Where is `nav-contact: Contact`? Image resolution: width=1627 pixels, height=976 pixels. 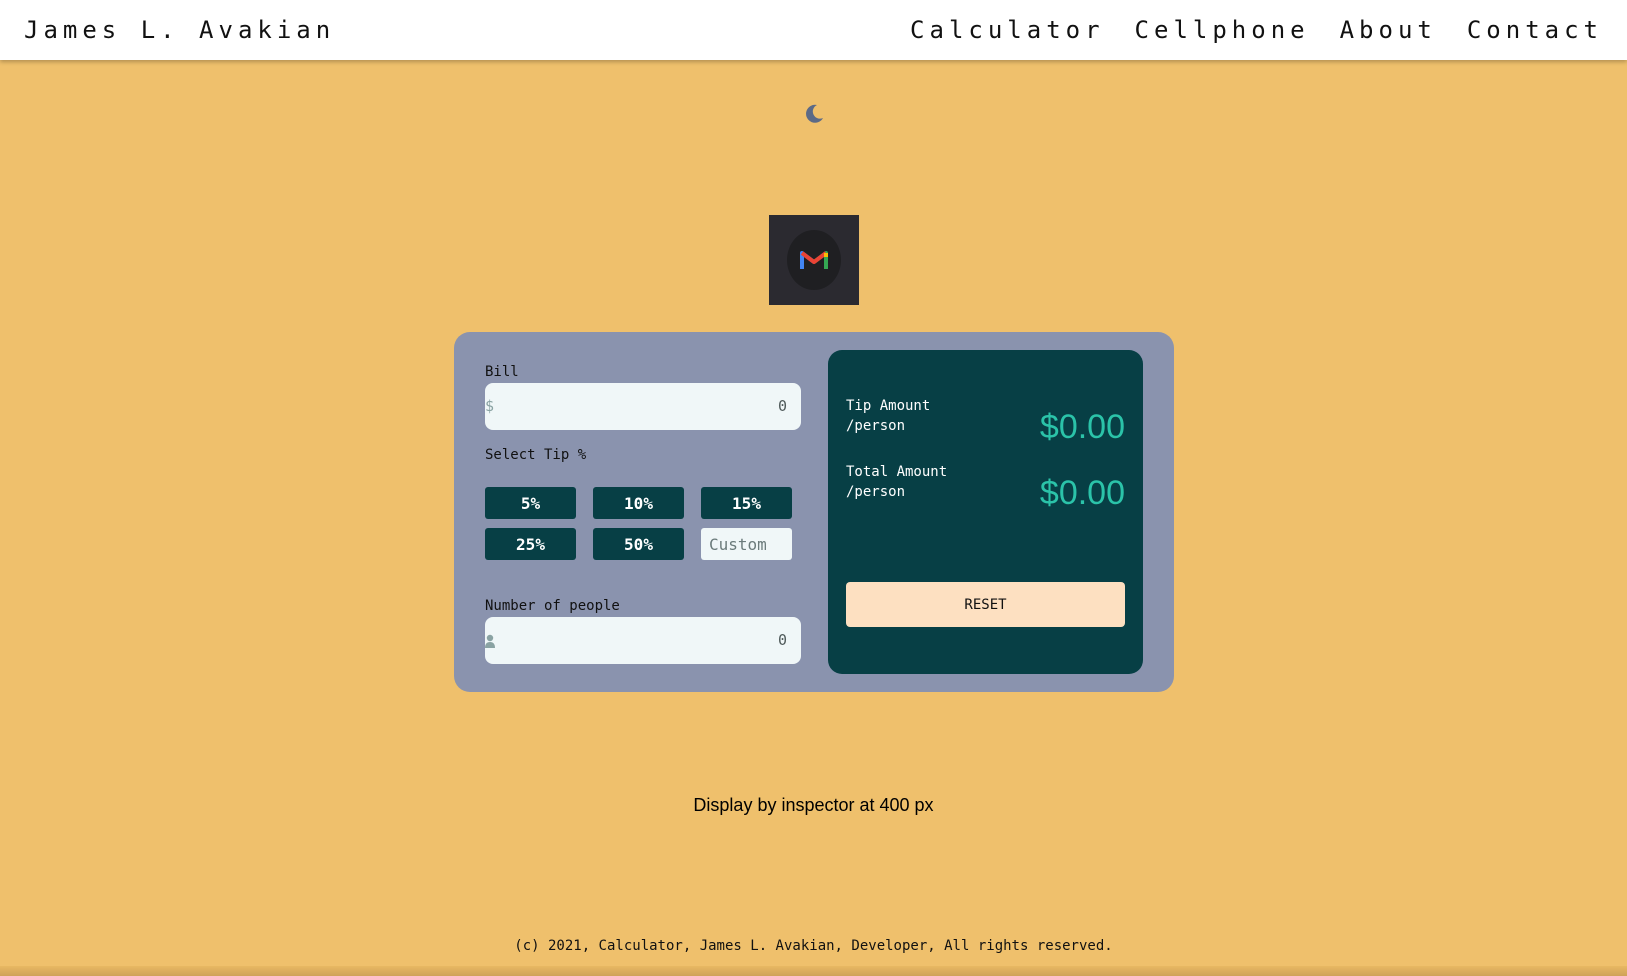
nav-contact: Contact is located at coordinates (1535, 30).